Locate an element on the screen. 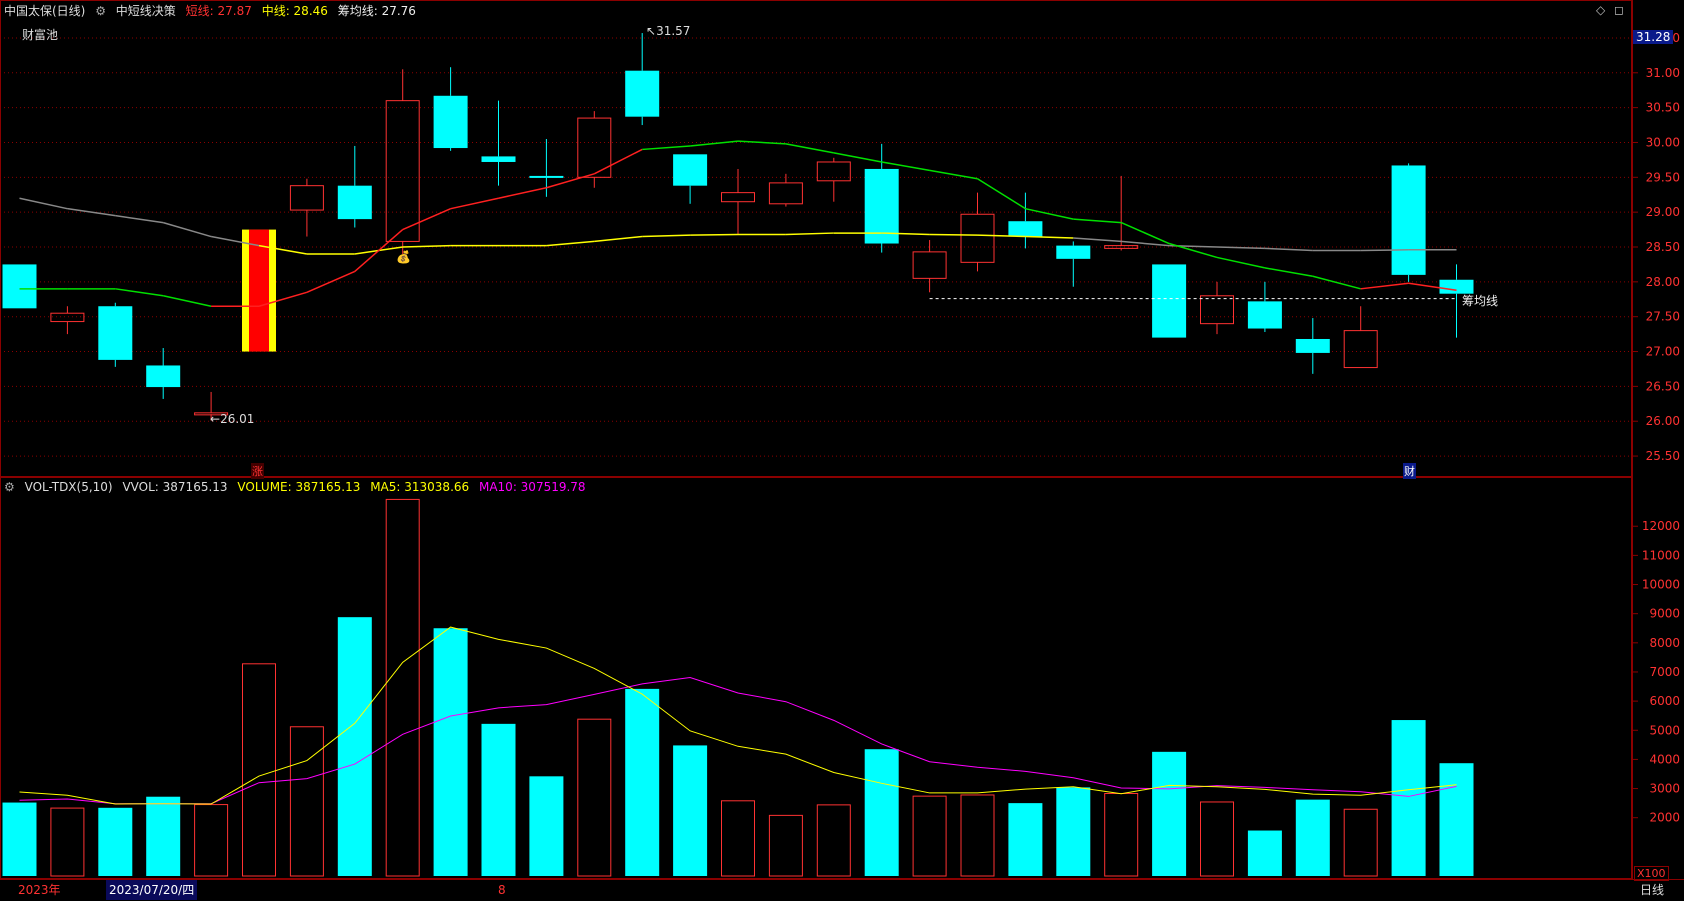 This screenshot has height=901, width=1684. volume-tick-label: 2000 is located at coordinates (1664, 818).